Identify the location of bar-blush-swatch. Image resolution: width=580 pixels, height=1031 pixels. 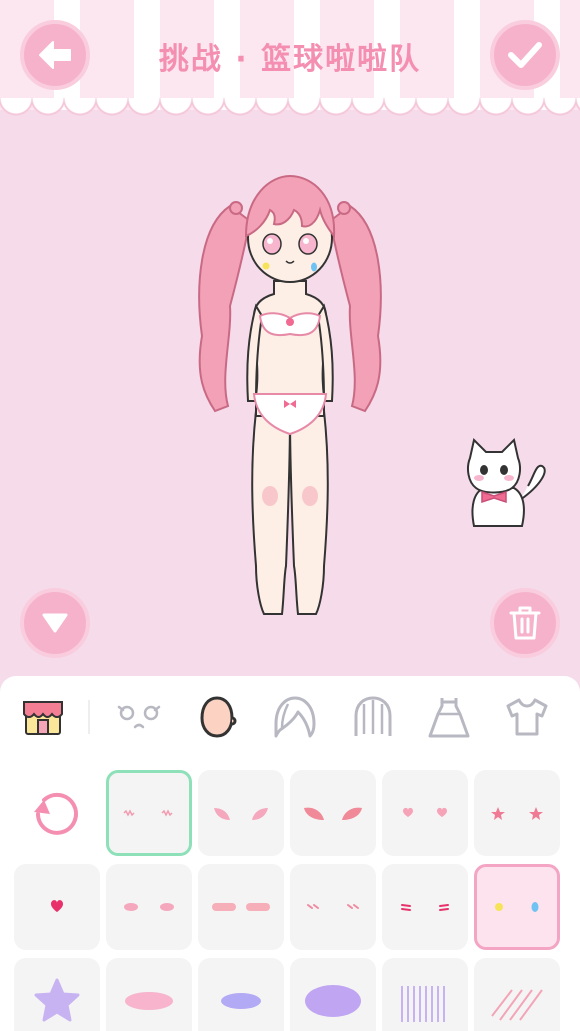
(241, 907).